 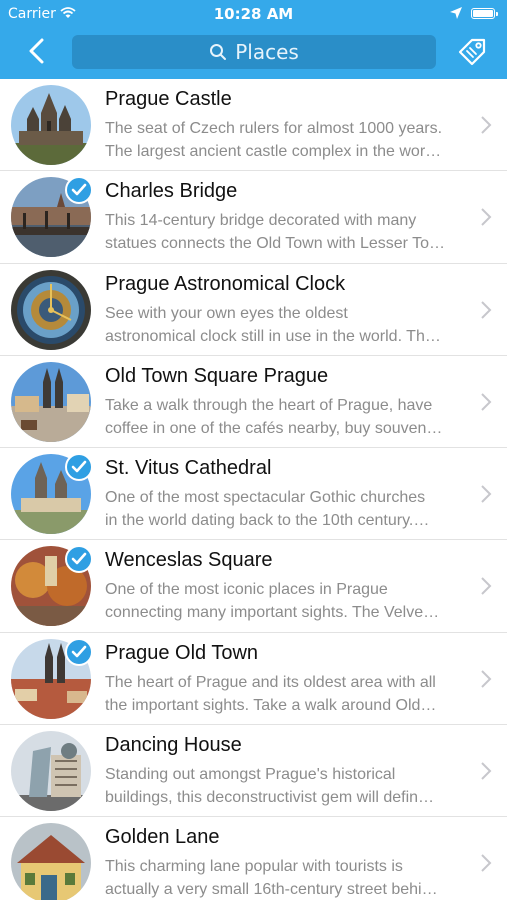 What do you see at coordinates (225, 283) in the screenshot?
I see `place-title: Prague Astronomical Clock` at bounding box center [225, 283].